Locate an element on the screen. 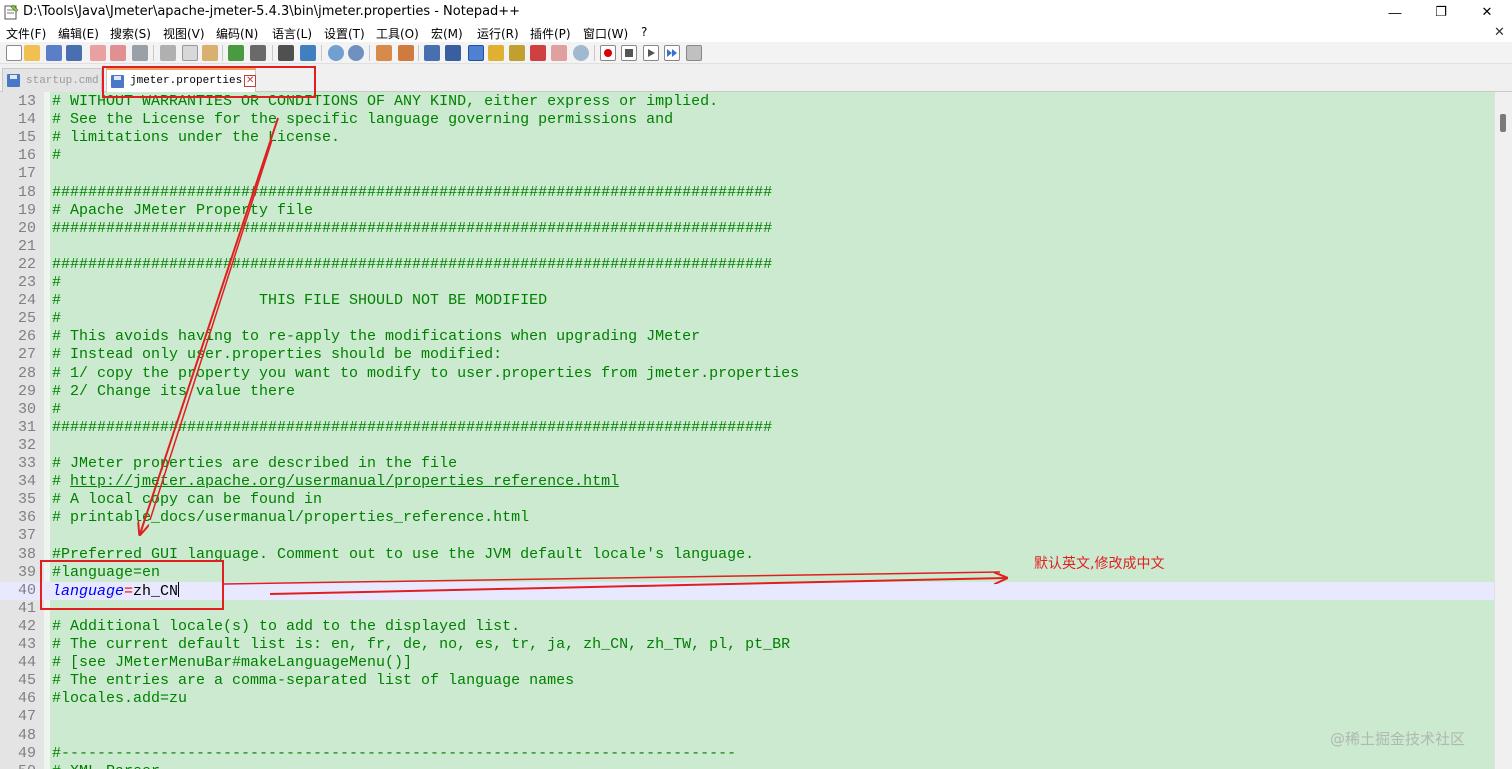 The image size is (1512, 769). line-number: 14 is located at coordinates (26, 120).